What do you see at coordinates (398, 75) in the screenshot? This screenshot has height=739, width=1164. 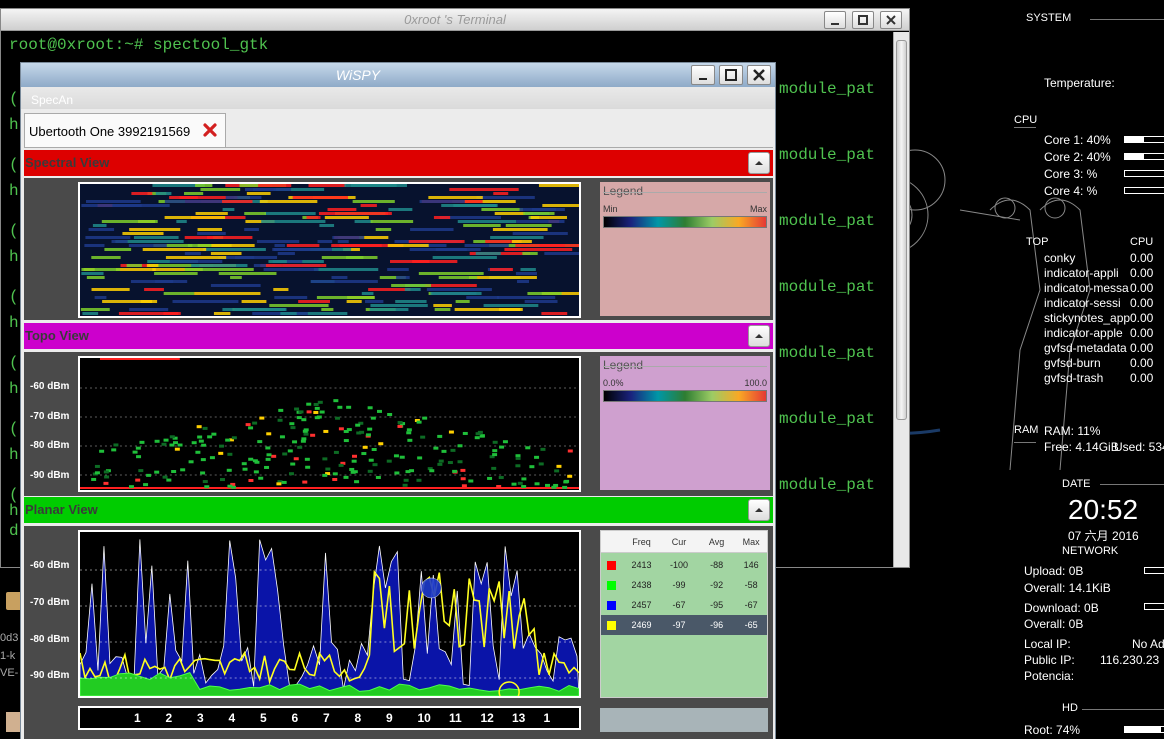 I see `wispy-titlebar: WiSPY` at bounding box center [398, 75].